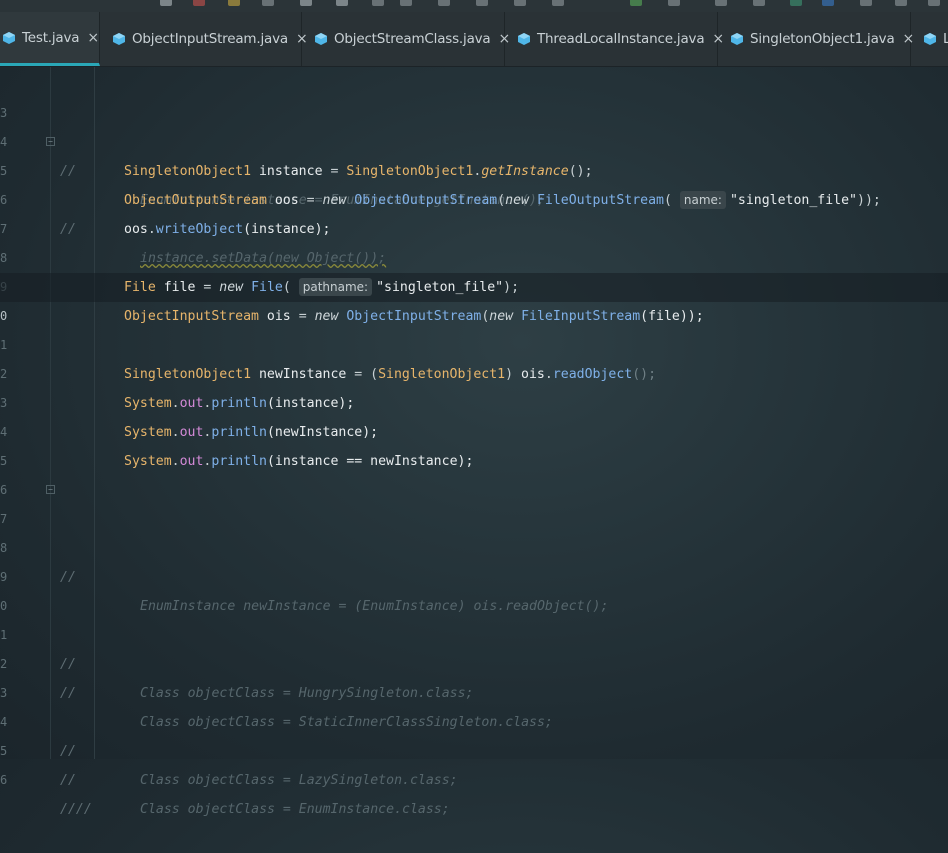 This screenshot has height=853, width=948. Describe the element at coordinates (816, 39) in the screenshot. I see `tab-singletonobject1-java: SingletonObject1.java ×` at that location.